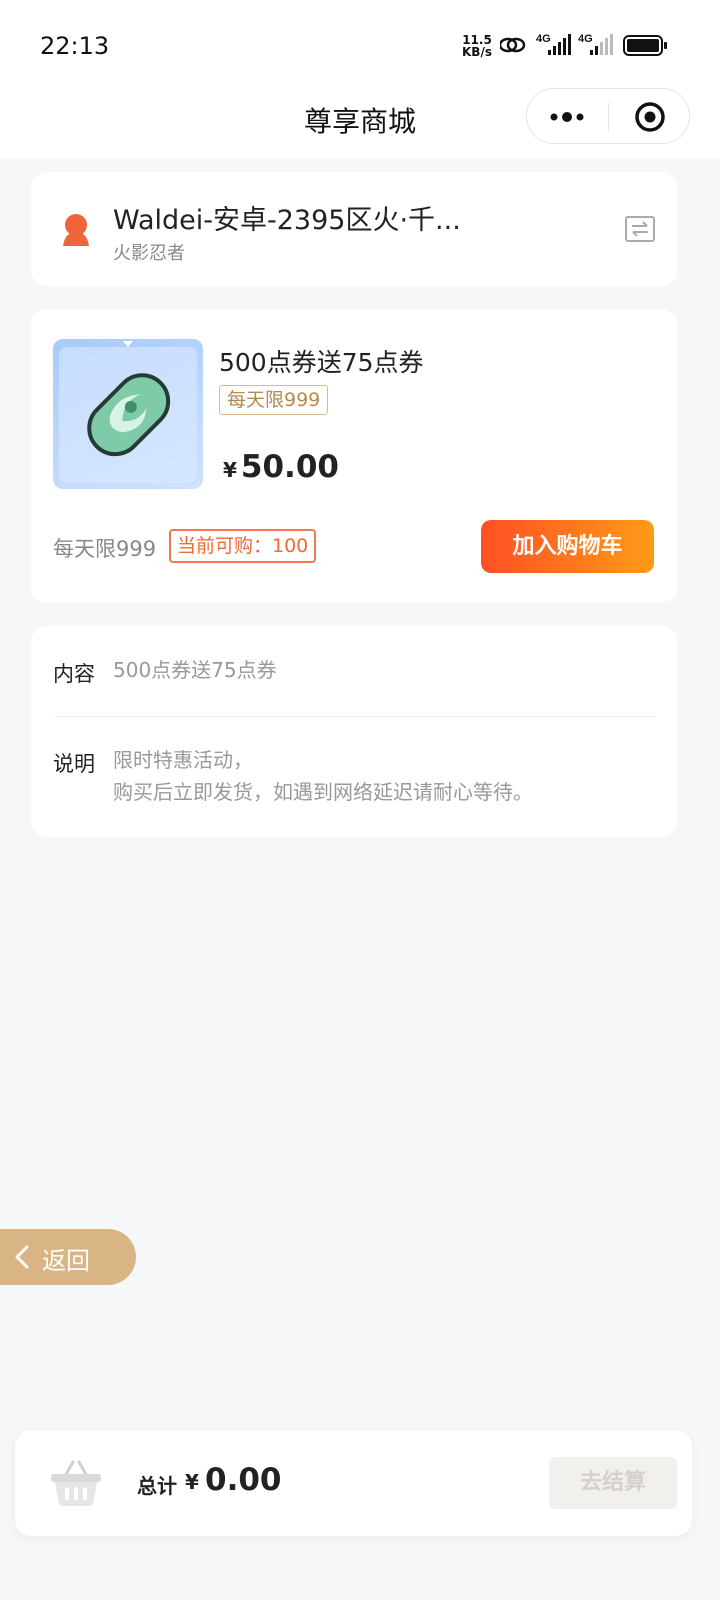 This screenshot has width=720, height=1600. What do you see at coordinates (585, 39) in the screenshot?
I see `signal2-label: 4G` at bounding box center [585, 39].